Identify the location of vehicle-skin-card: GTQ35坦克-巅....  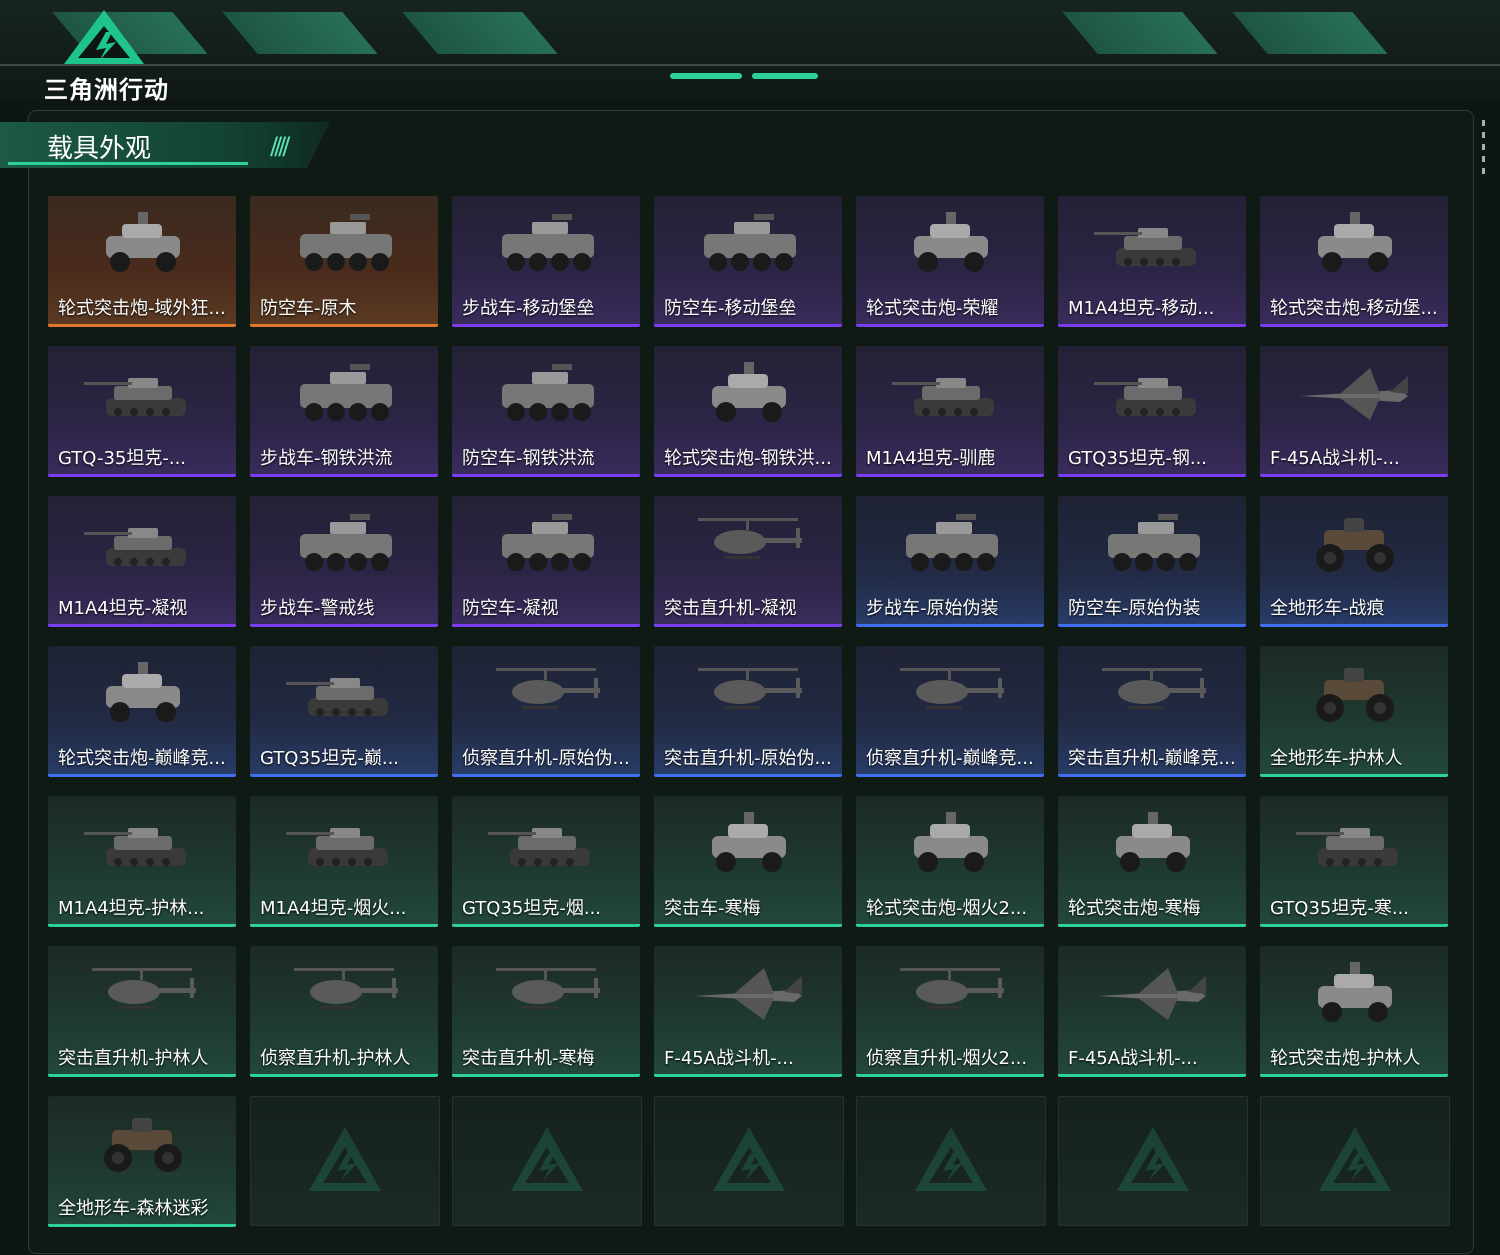
(344, 711).